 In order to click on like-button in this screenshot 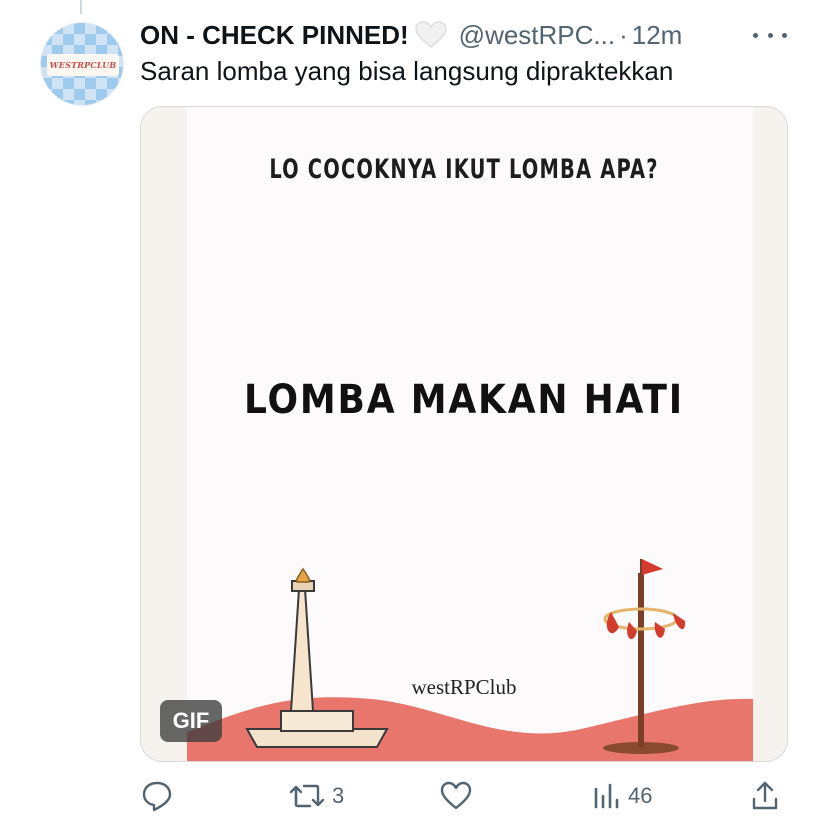, I will do `click(459, 796)`.